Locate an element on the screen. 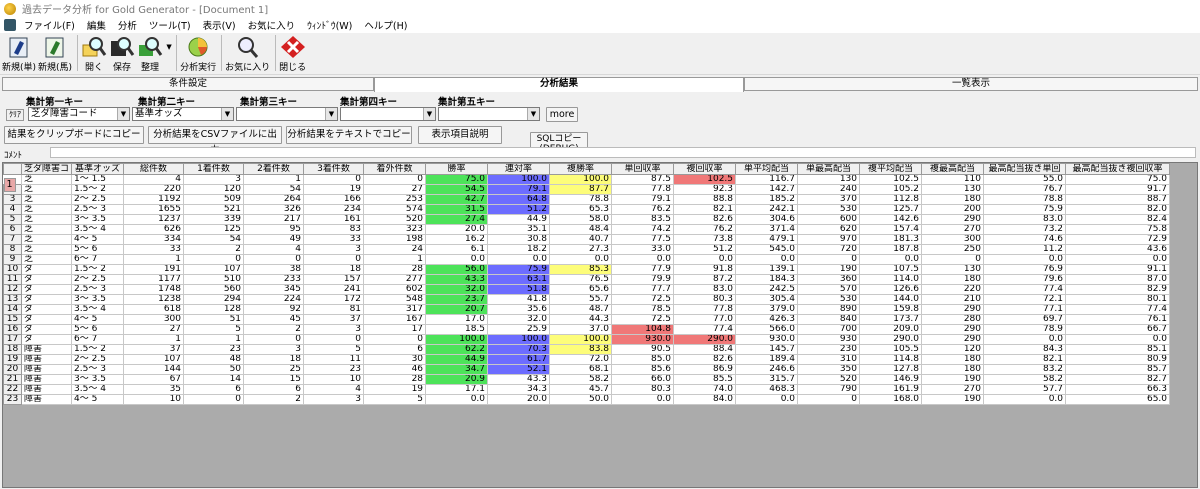 The image size is (1200, 489). table-cell: 88.7 is located at coordinates (1118, 199).